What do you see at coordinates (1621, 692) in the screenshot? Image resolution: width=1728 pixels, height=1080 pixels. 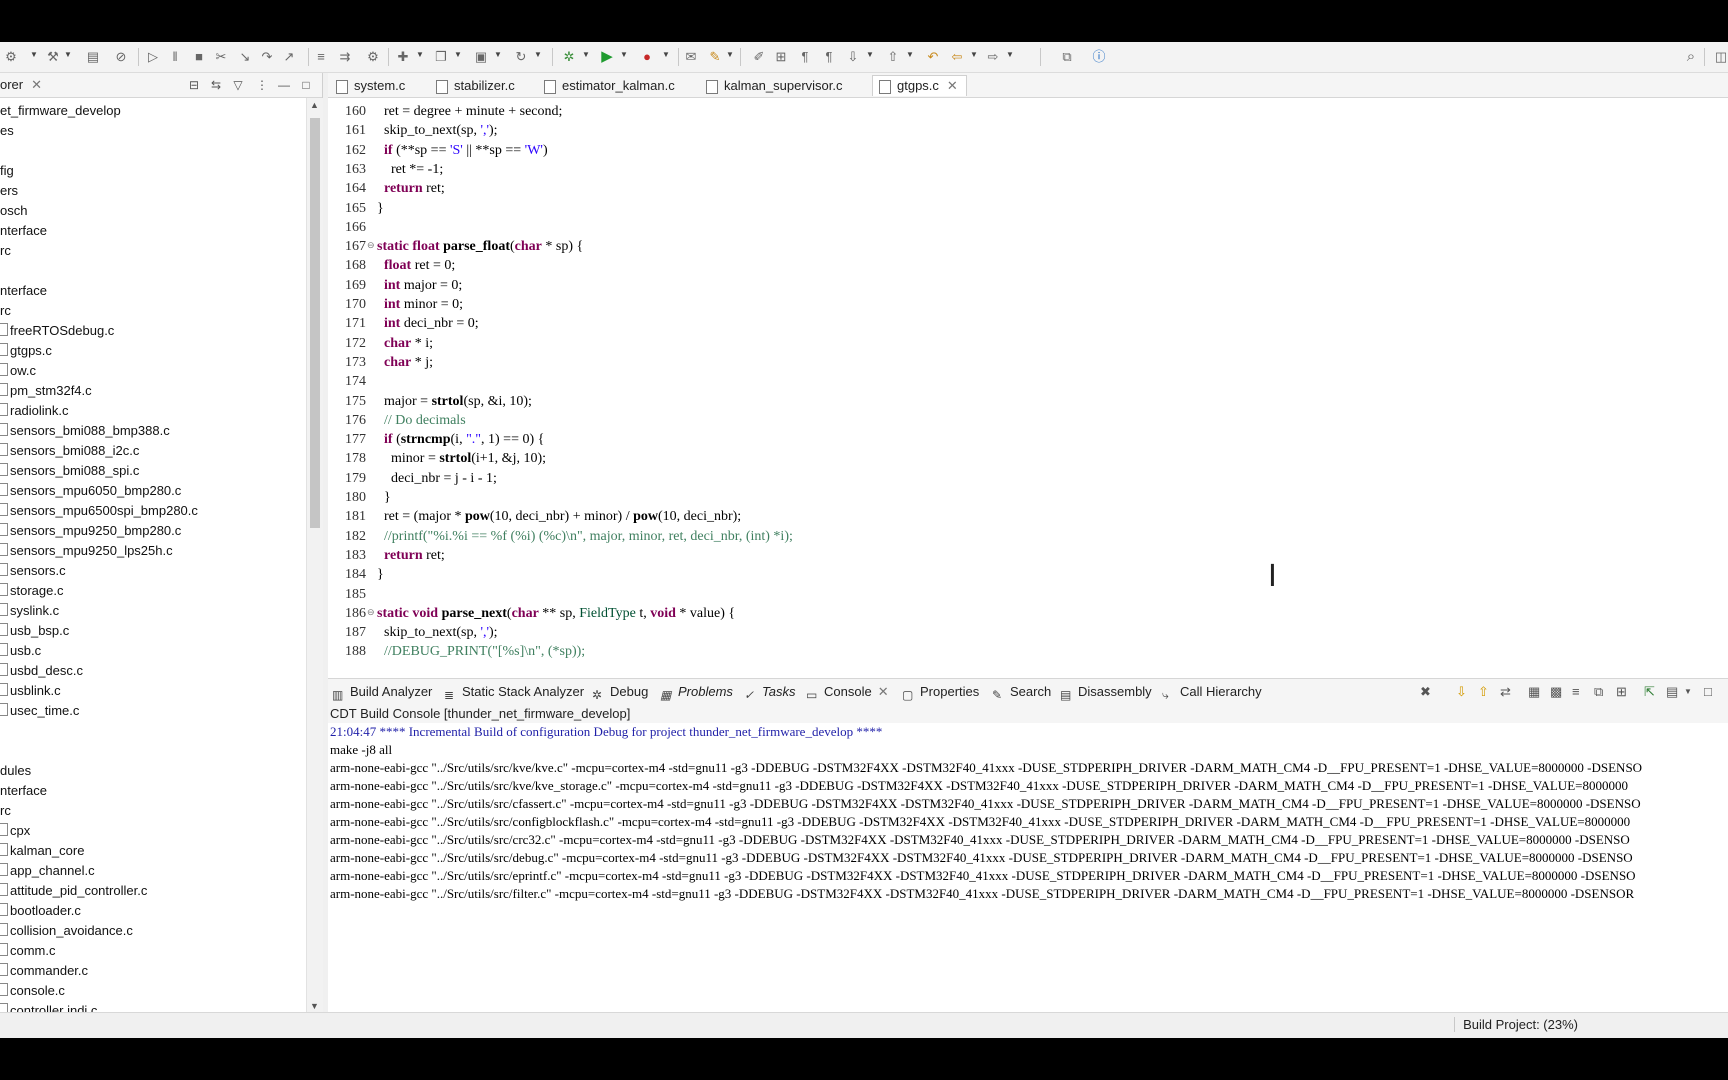 I see `display-selected-icon: ⊞` at bounding box center [1621, 692].